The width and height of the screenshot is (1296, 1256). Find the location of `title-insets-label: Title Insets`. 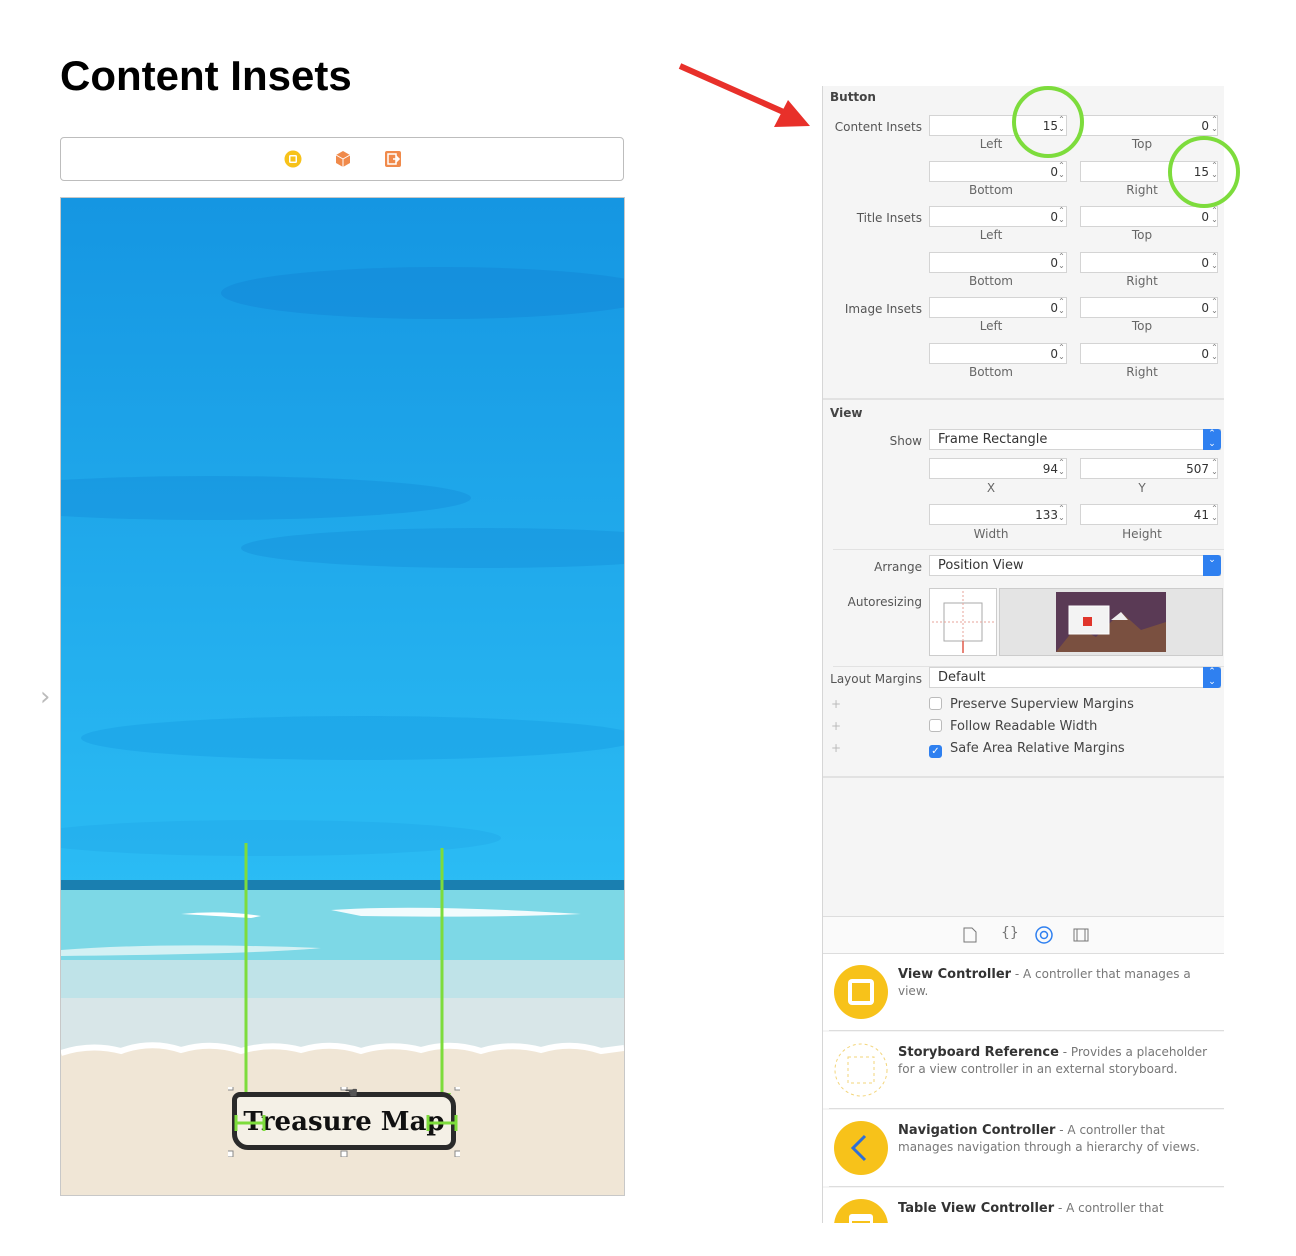

title-insets-label: Title Insets is located at coordinates (889, 218).